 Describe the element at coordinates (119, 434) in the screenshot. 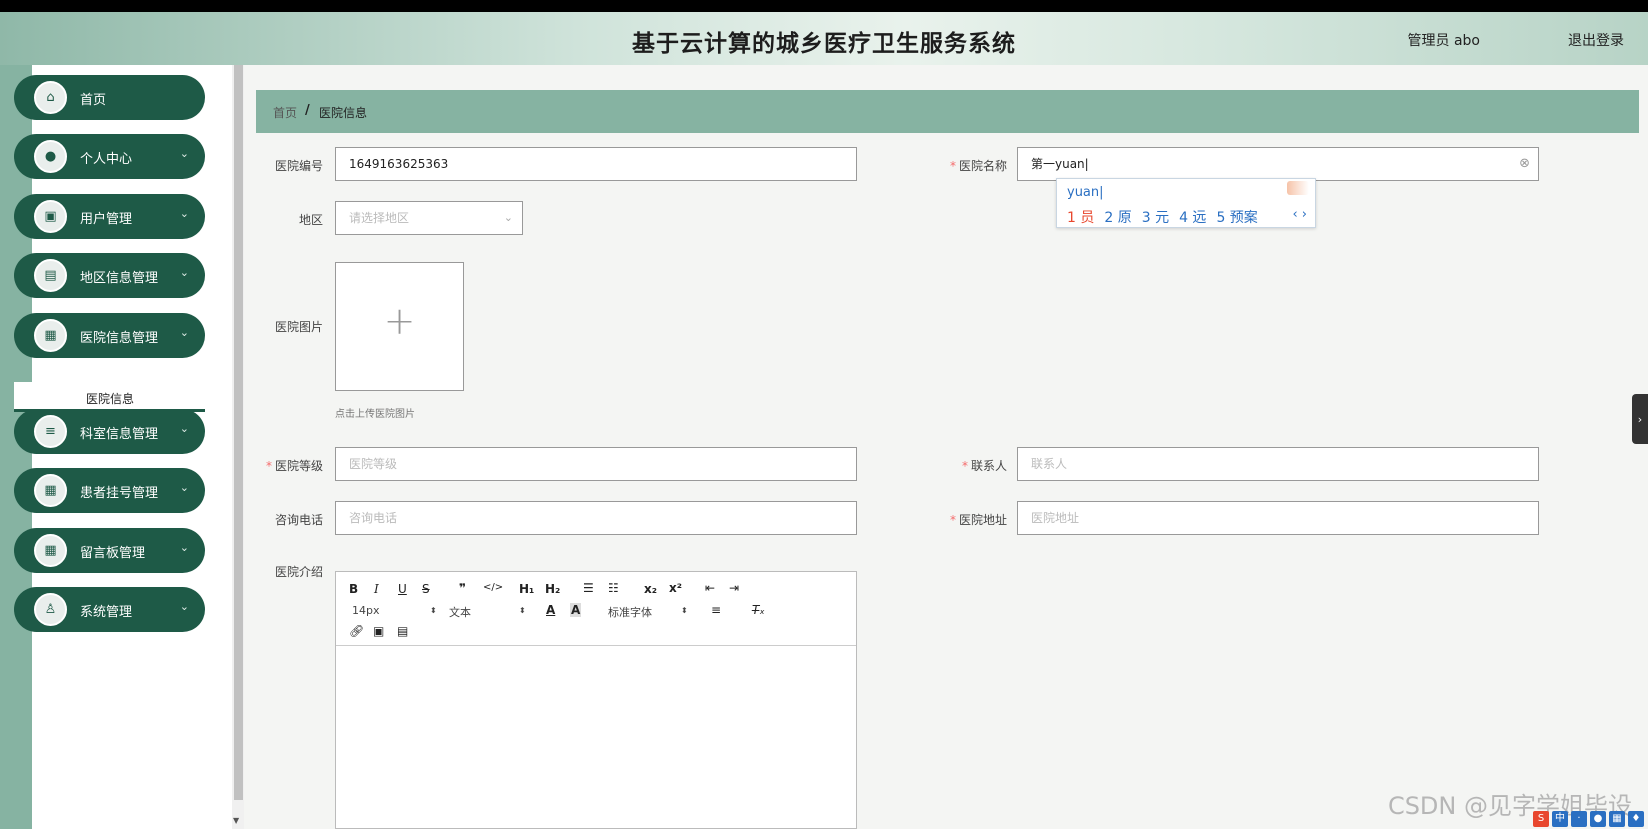

I see `sidebar-item-label: 科室信息管理` at that location.